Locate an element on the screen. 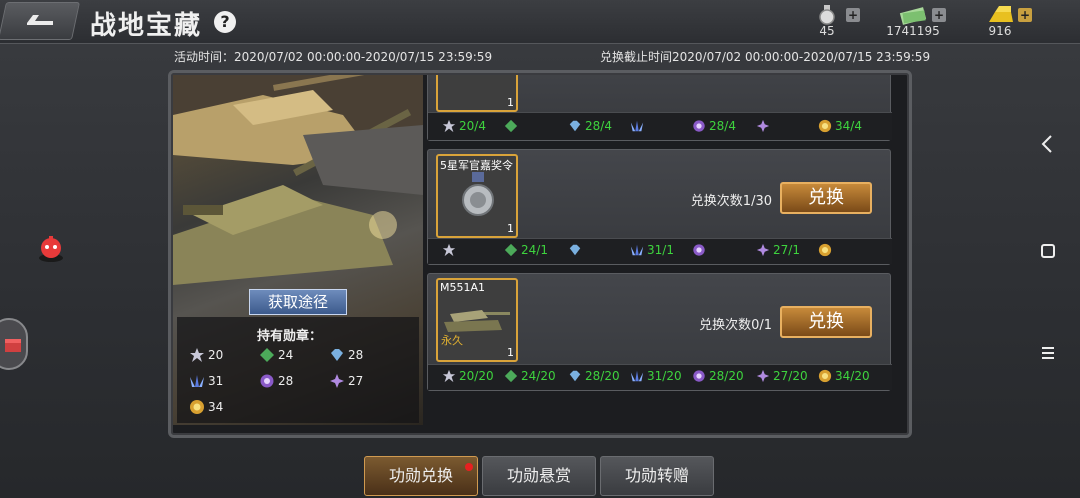 Image resolution: width=1080 pixels, height=498 pixels. exchange-count: 兑换次数0/1 is located at coordinates (735, 325).